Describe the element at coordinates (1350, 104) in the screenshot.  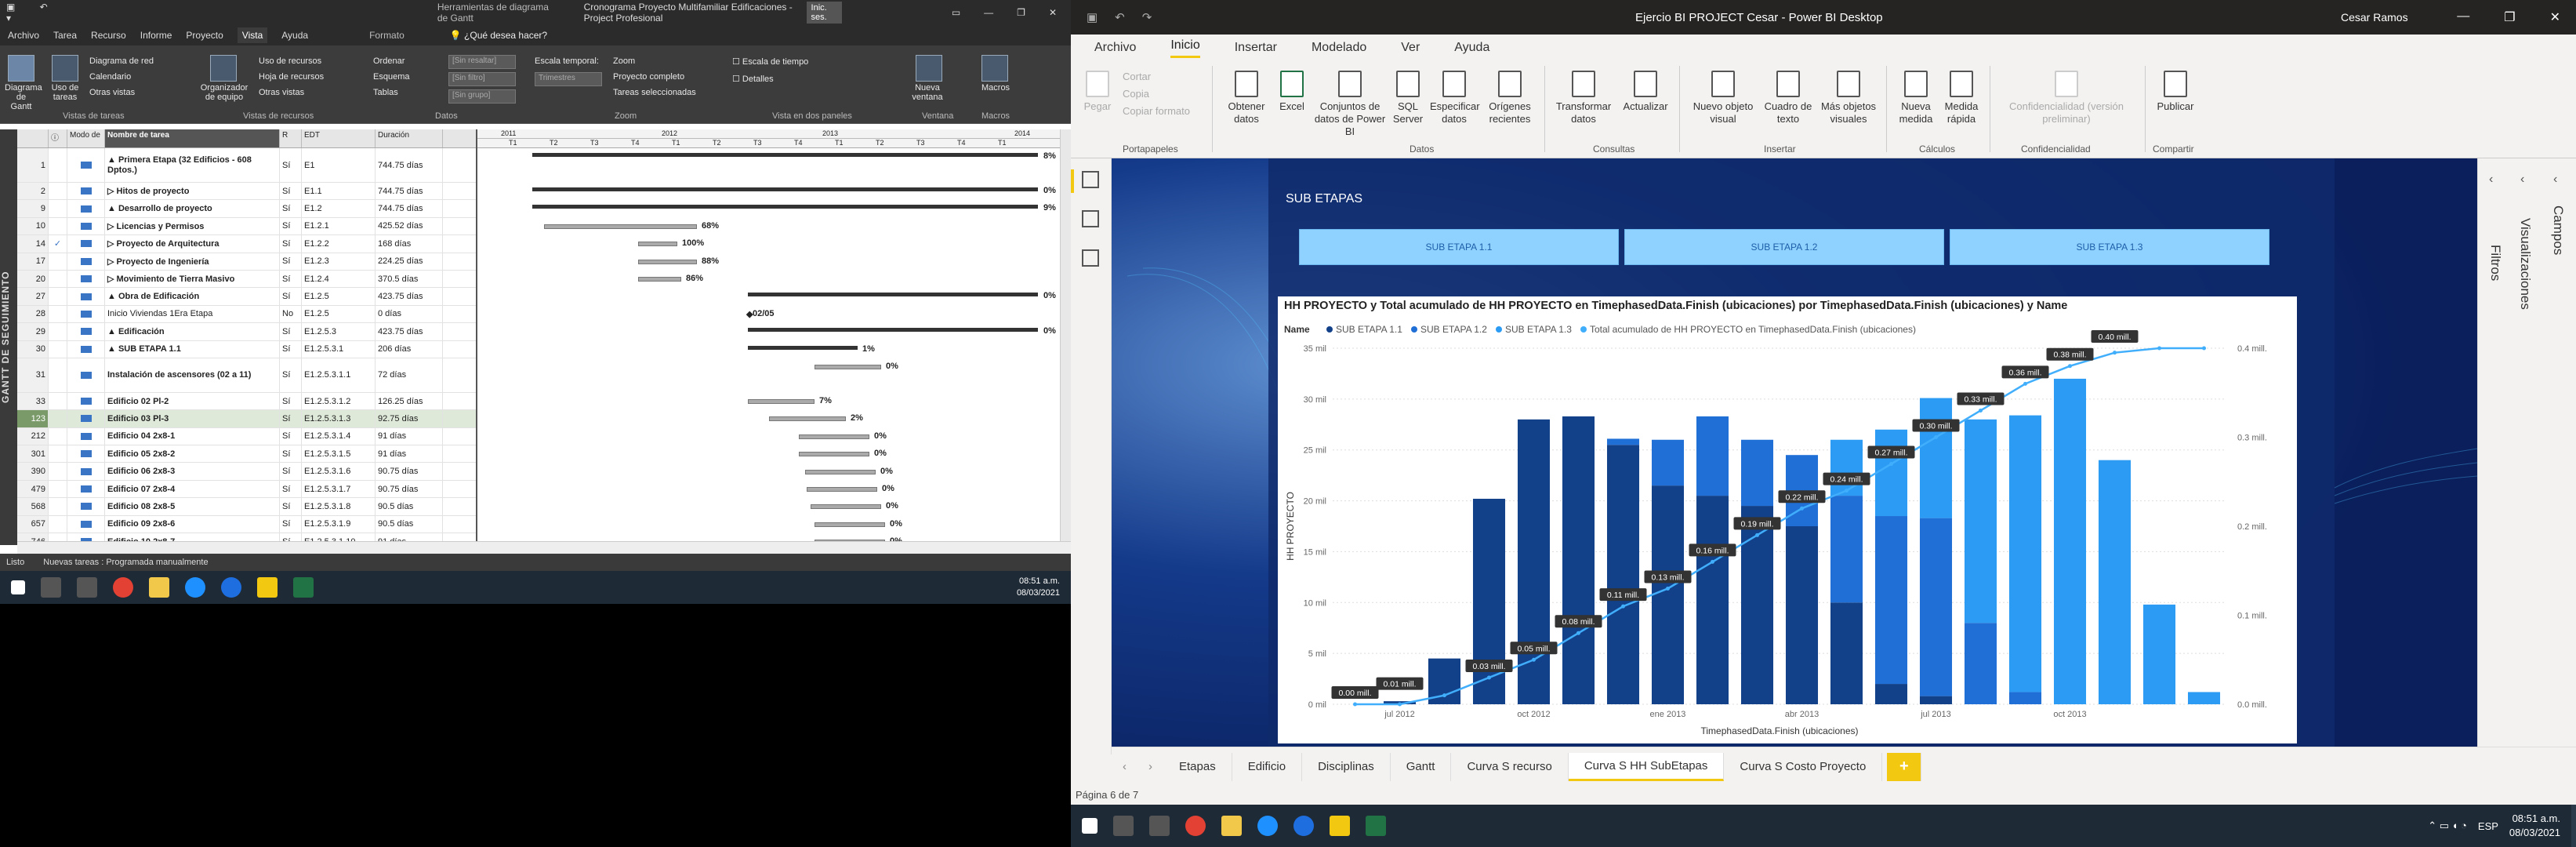
I see `pbi-datasets-button: Conjuntos de datos de Power BI` at that location.